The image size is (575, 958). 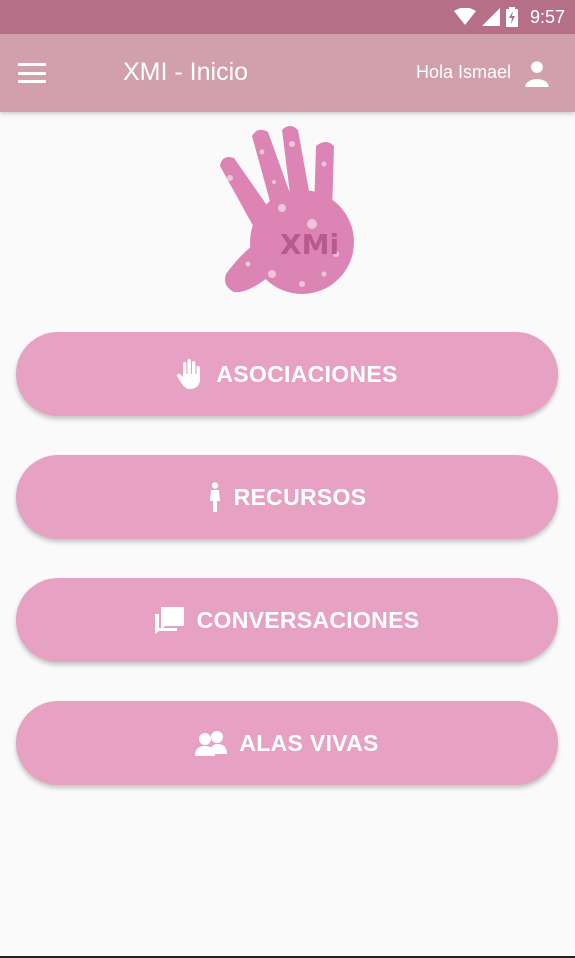 What do you see at coordinates (547, 16) in the screenshot?
I see `status-time: 9:57` at bounding box center [547, 16].